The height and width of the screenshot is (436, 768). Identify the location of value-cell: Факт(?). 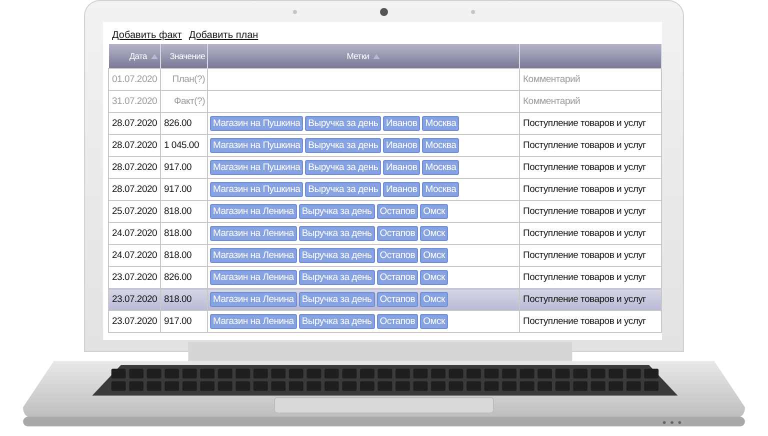
(184, 101).